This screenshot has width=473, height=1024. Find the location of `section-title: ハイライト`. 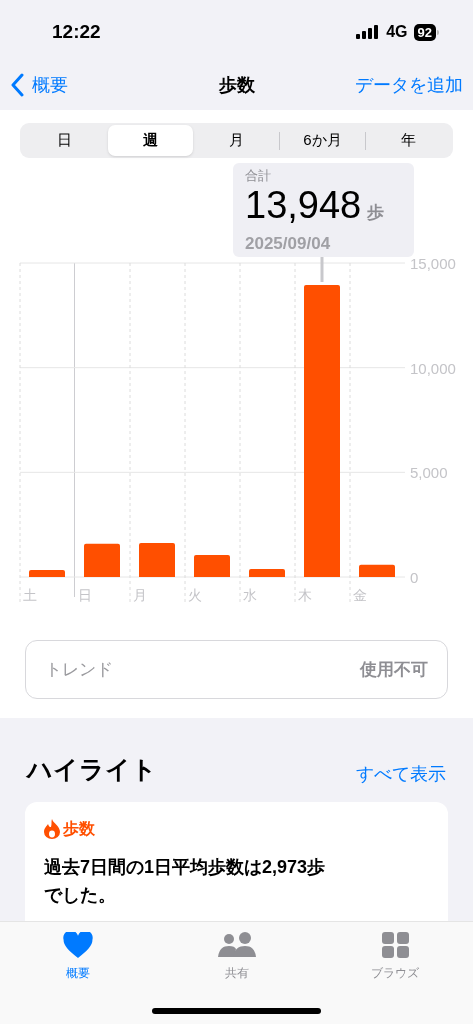

section-title: ハイライト is located at coordinates (92, 769).